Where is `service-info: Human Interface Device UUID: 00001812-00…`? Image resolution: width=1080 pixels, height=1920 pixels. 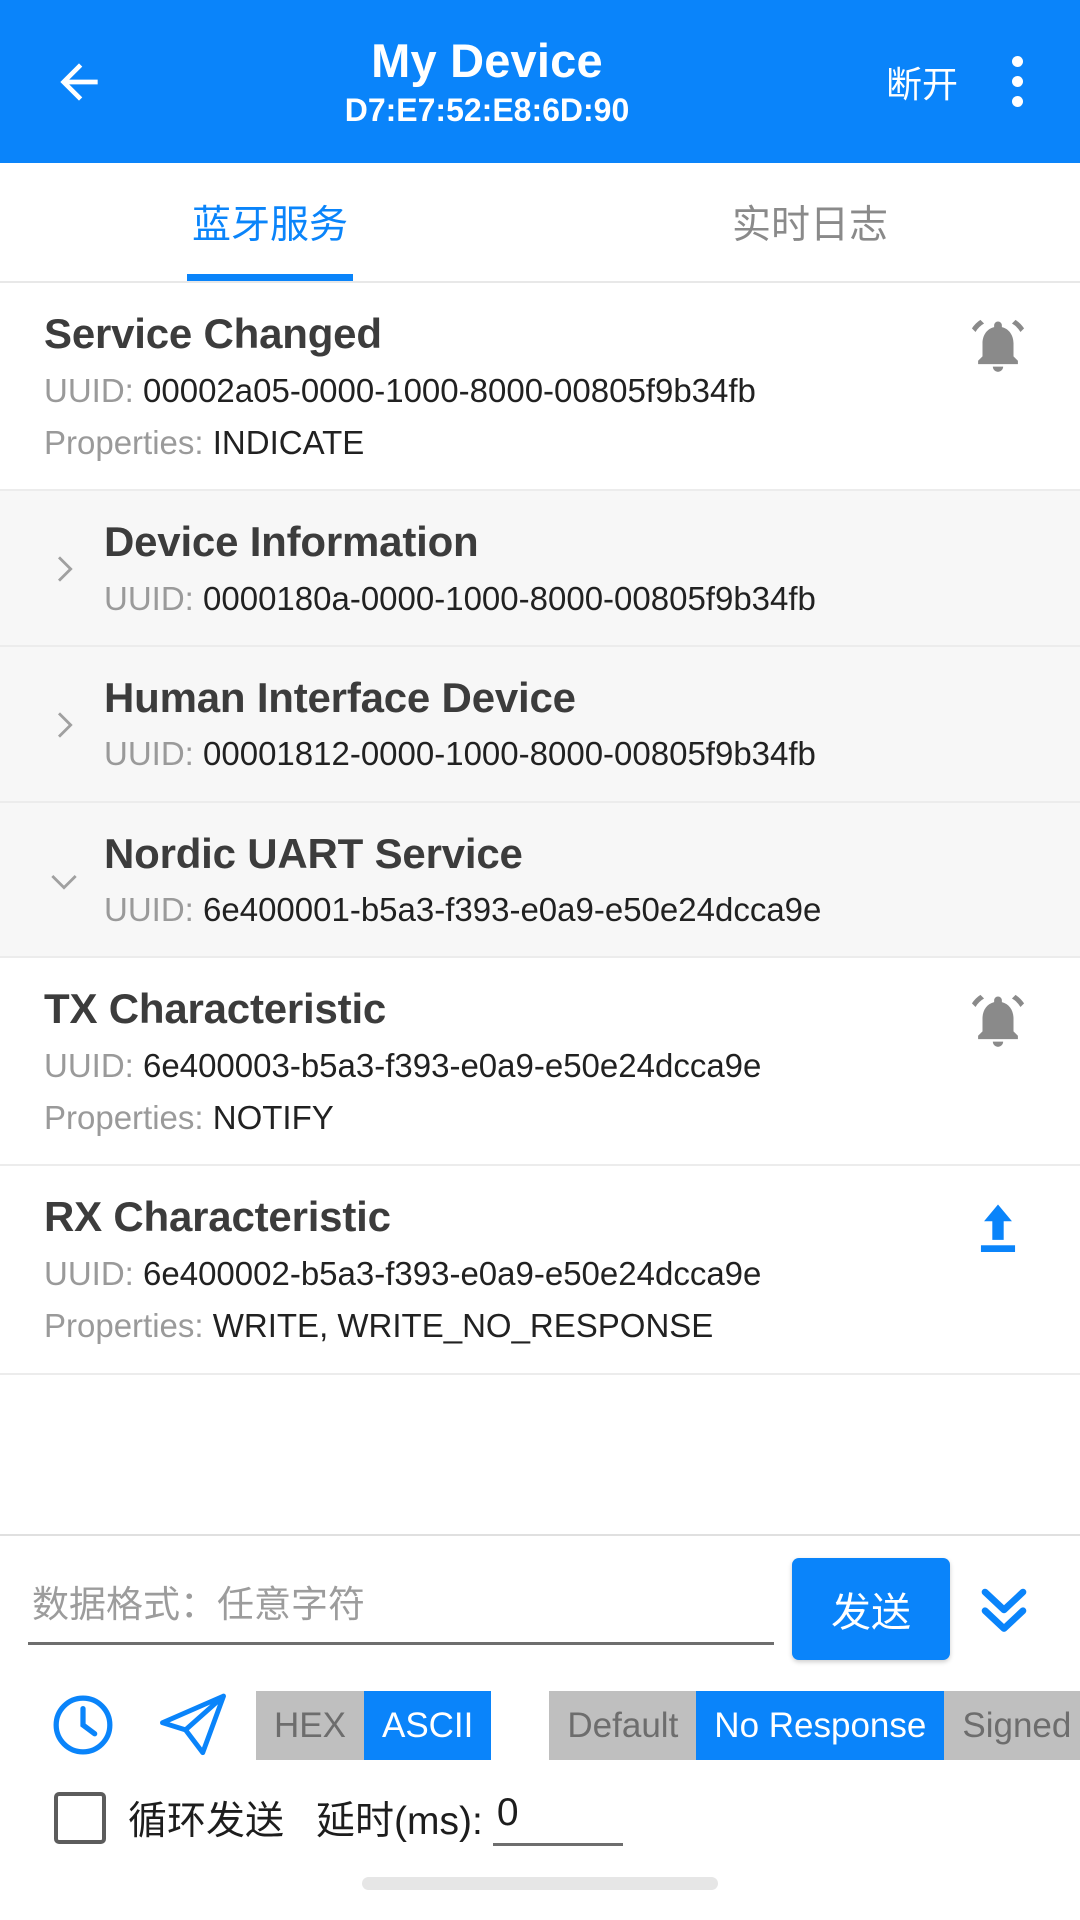
service-info: Human Interface Device UUID: 00001812-00… is located at coordinates (570, 724).